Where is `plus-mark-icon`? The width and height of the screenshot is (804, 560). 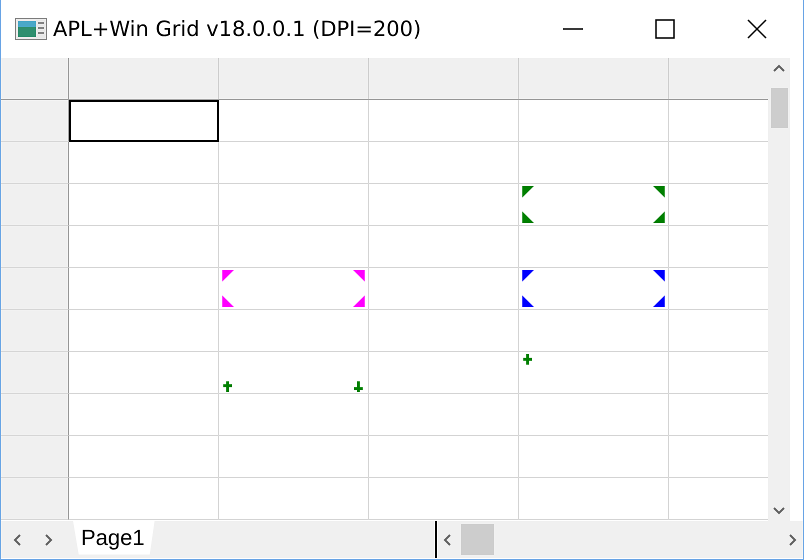
plus-mark-icon is located at coordinates (527, 359).